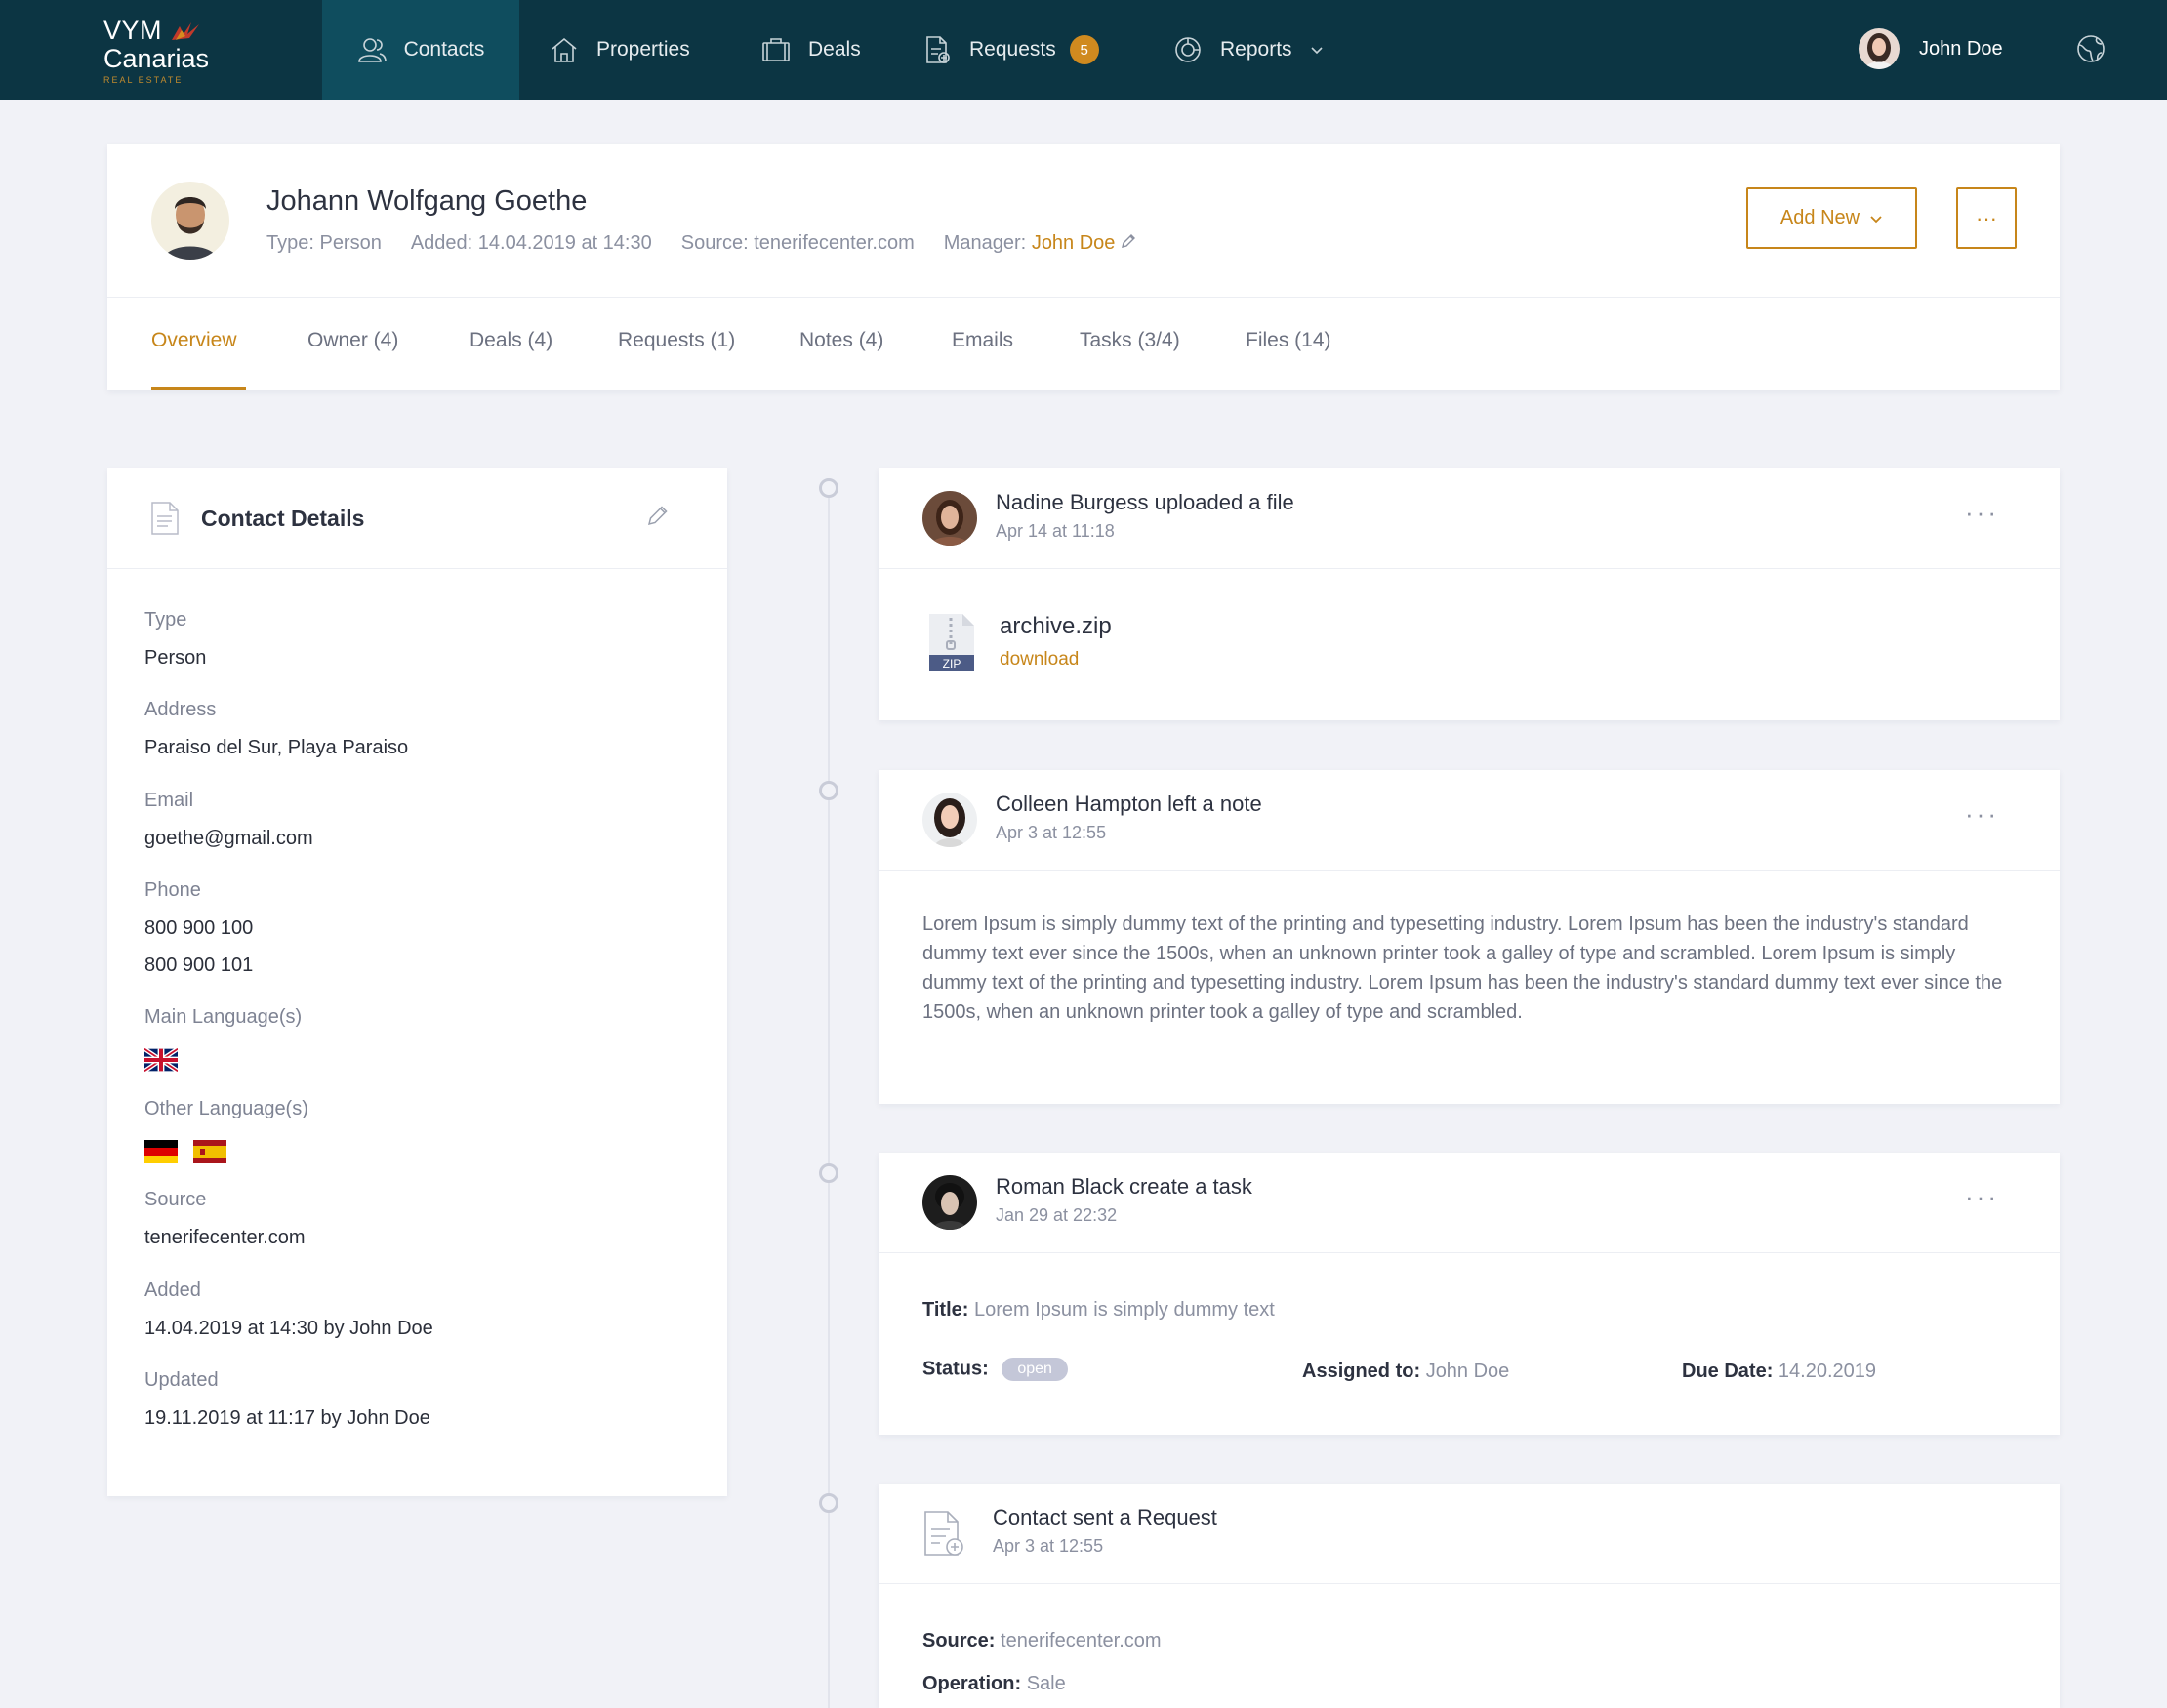  What do you see at coordinates (194, 340) in the screenshot?
I see `tab-overview: Overview` at bounding box center [194, 340].